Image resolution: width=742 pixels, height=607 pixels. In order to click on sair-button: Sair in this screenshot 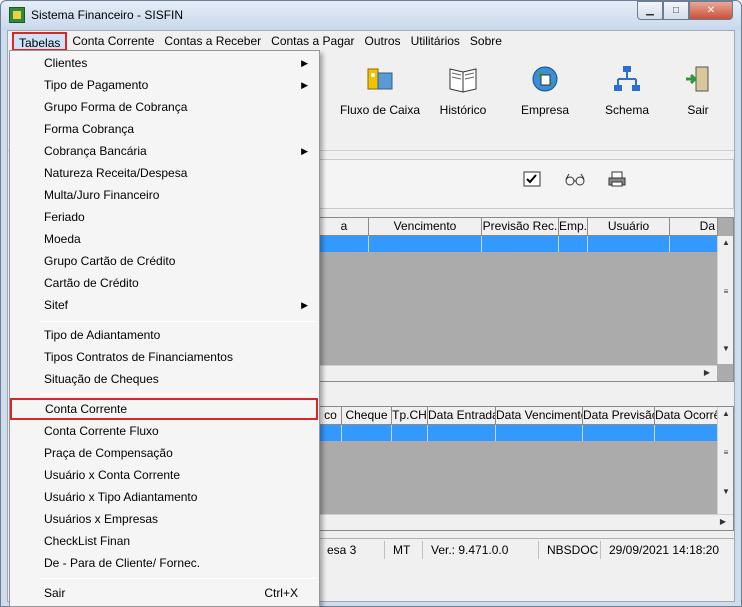, I will do `click(698, 103)`.